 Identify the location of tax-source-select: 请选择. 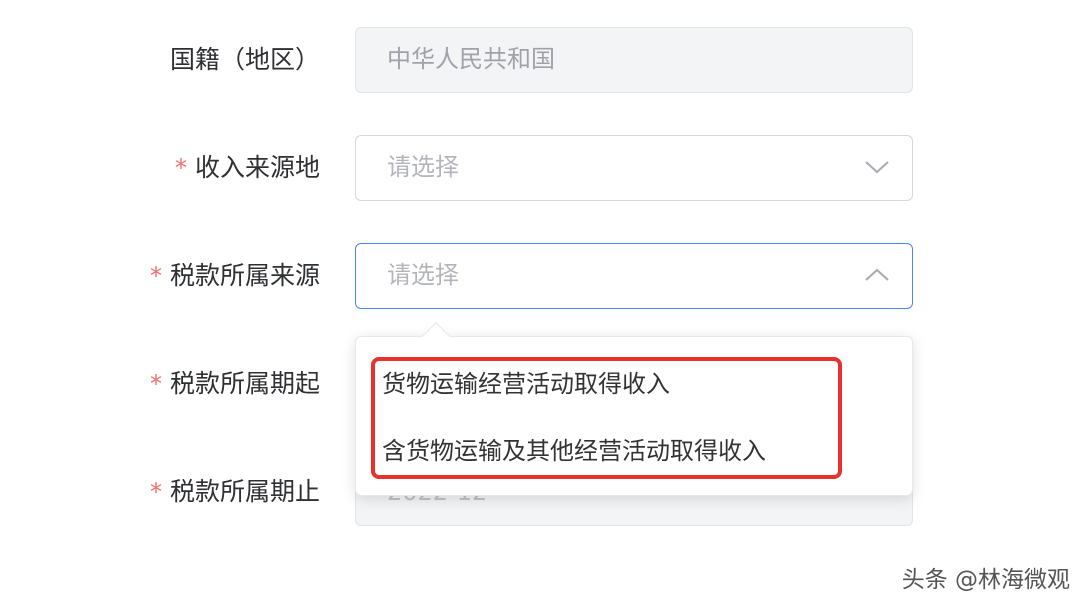
(634, 276).